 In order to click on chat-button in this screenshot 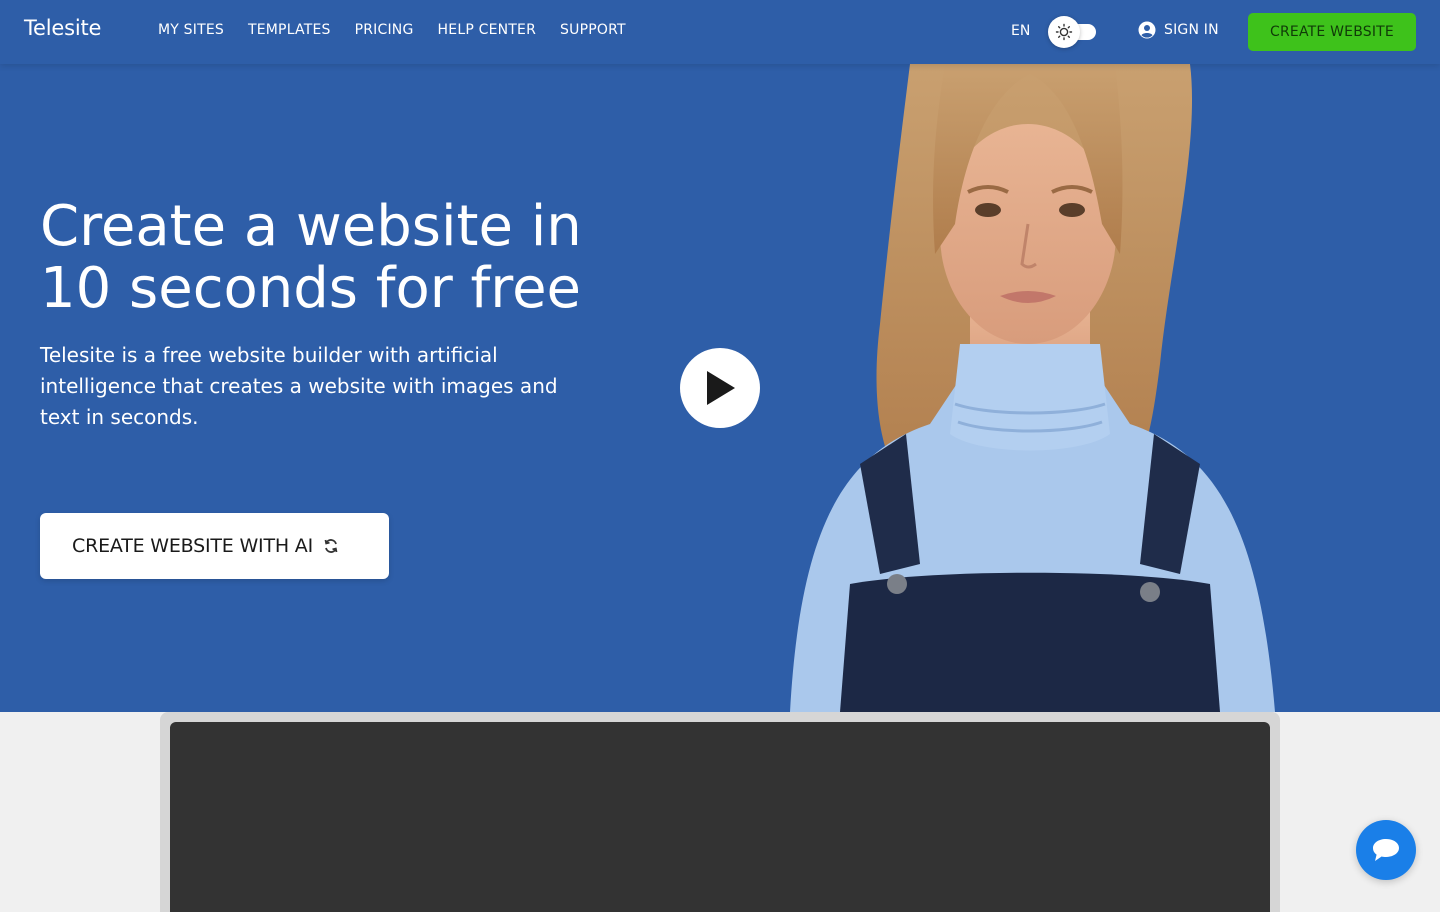, I will do `click(1386, 850)`.